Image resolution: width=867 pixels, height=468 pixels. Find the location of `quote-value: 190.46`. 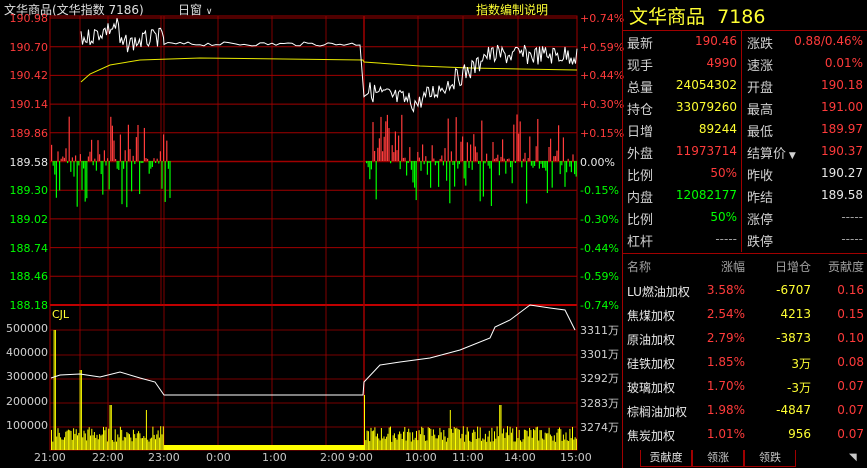

quote-value: 190.46 is located at coordinates (716, 41).